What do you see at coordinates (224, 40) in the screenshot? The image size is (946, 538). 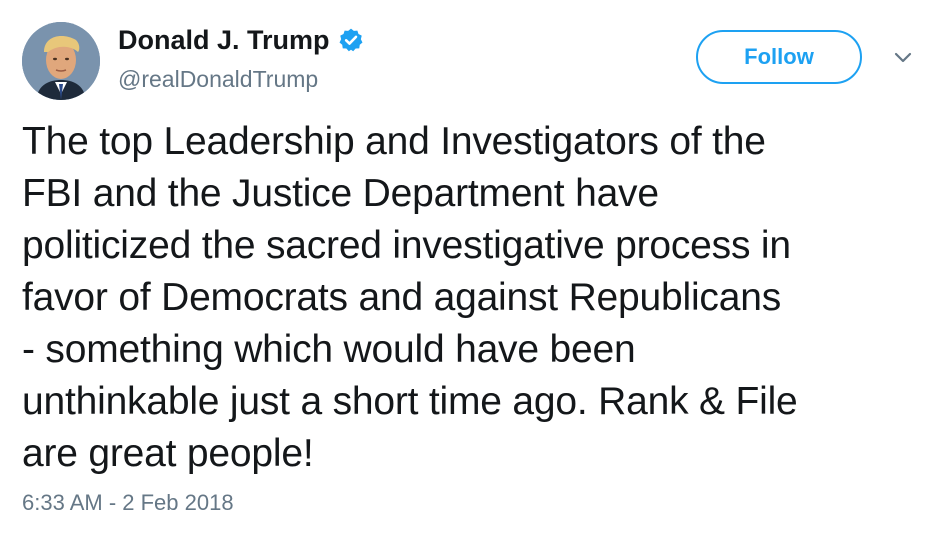 I see `author-display-name: Donald J. Trump` at bounding box center [224, 40].